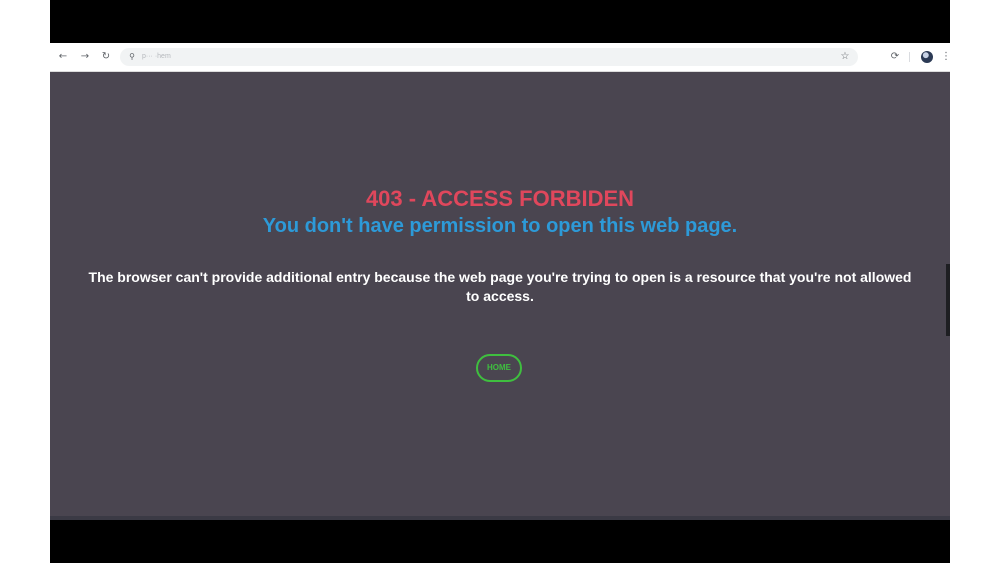  What do you see at coordinates (909, 57) in the screenshot?
I see `toolbar-divider` at bounding box center [909, 57].